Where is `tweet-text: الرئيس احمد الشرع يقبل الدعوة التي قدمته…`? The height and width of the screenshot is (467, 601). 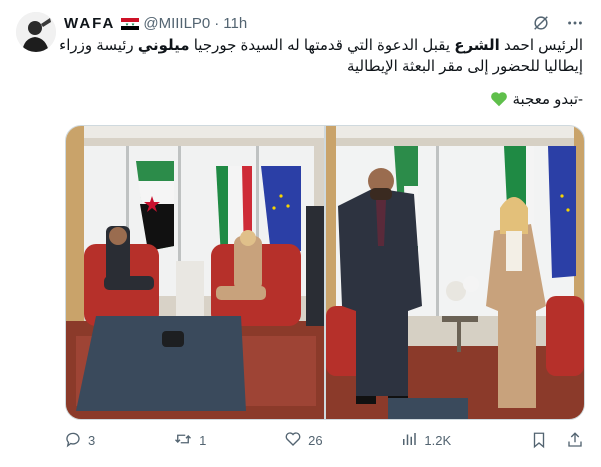 tweet-text: الرئيس احمد الشرع يقبل الدعوة التي قدمته… is located at coordinates (321, 74).